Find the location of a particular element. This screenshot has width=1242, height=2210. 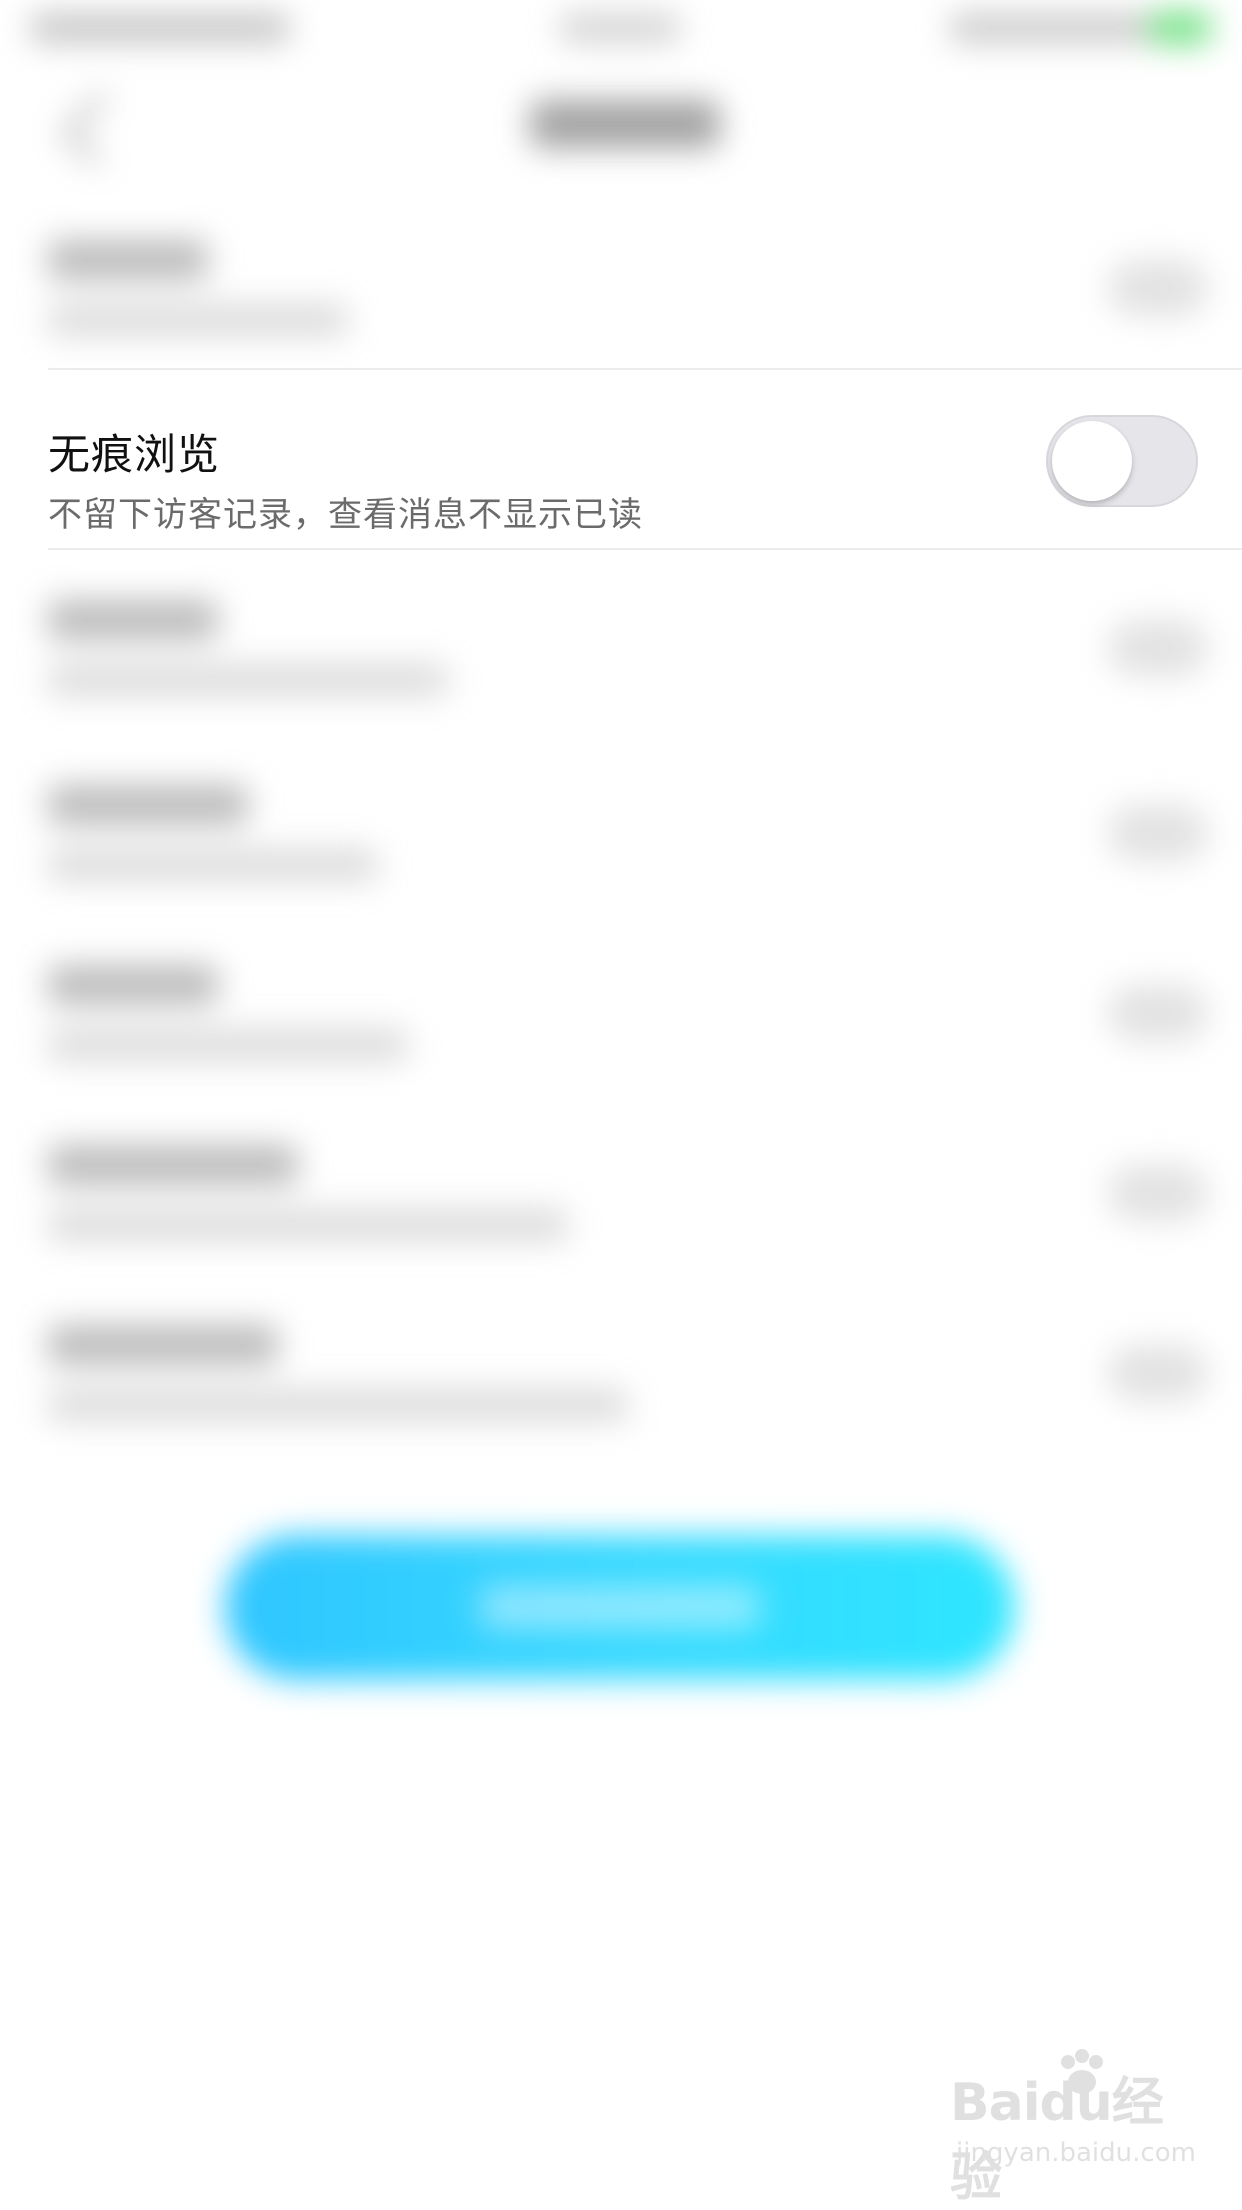

baidu-watermark: Baidu经验 jingyan.baidu.com is located at coordinates (1080, 2128).